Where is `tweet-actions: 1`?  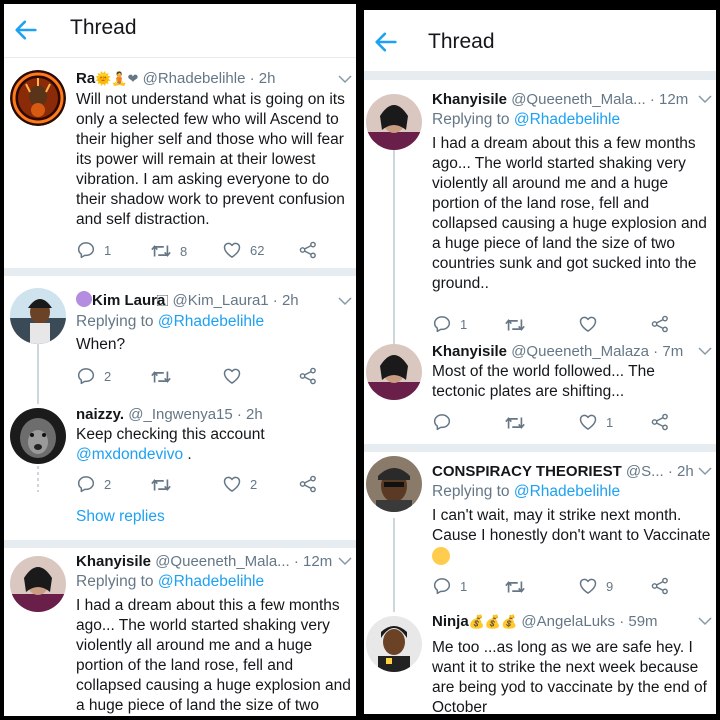 tweet-actions: 1 is located at coordinates (567, 423).